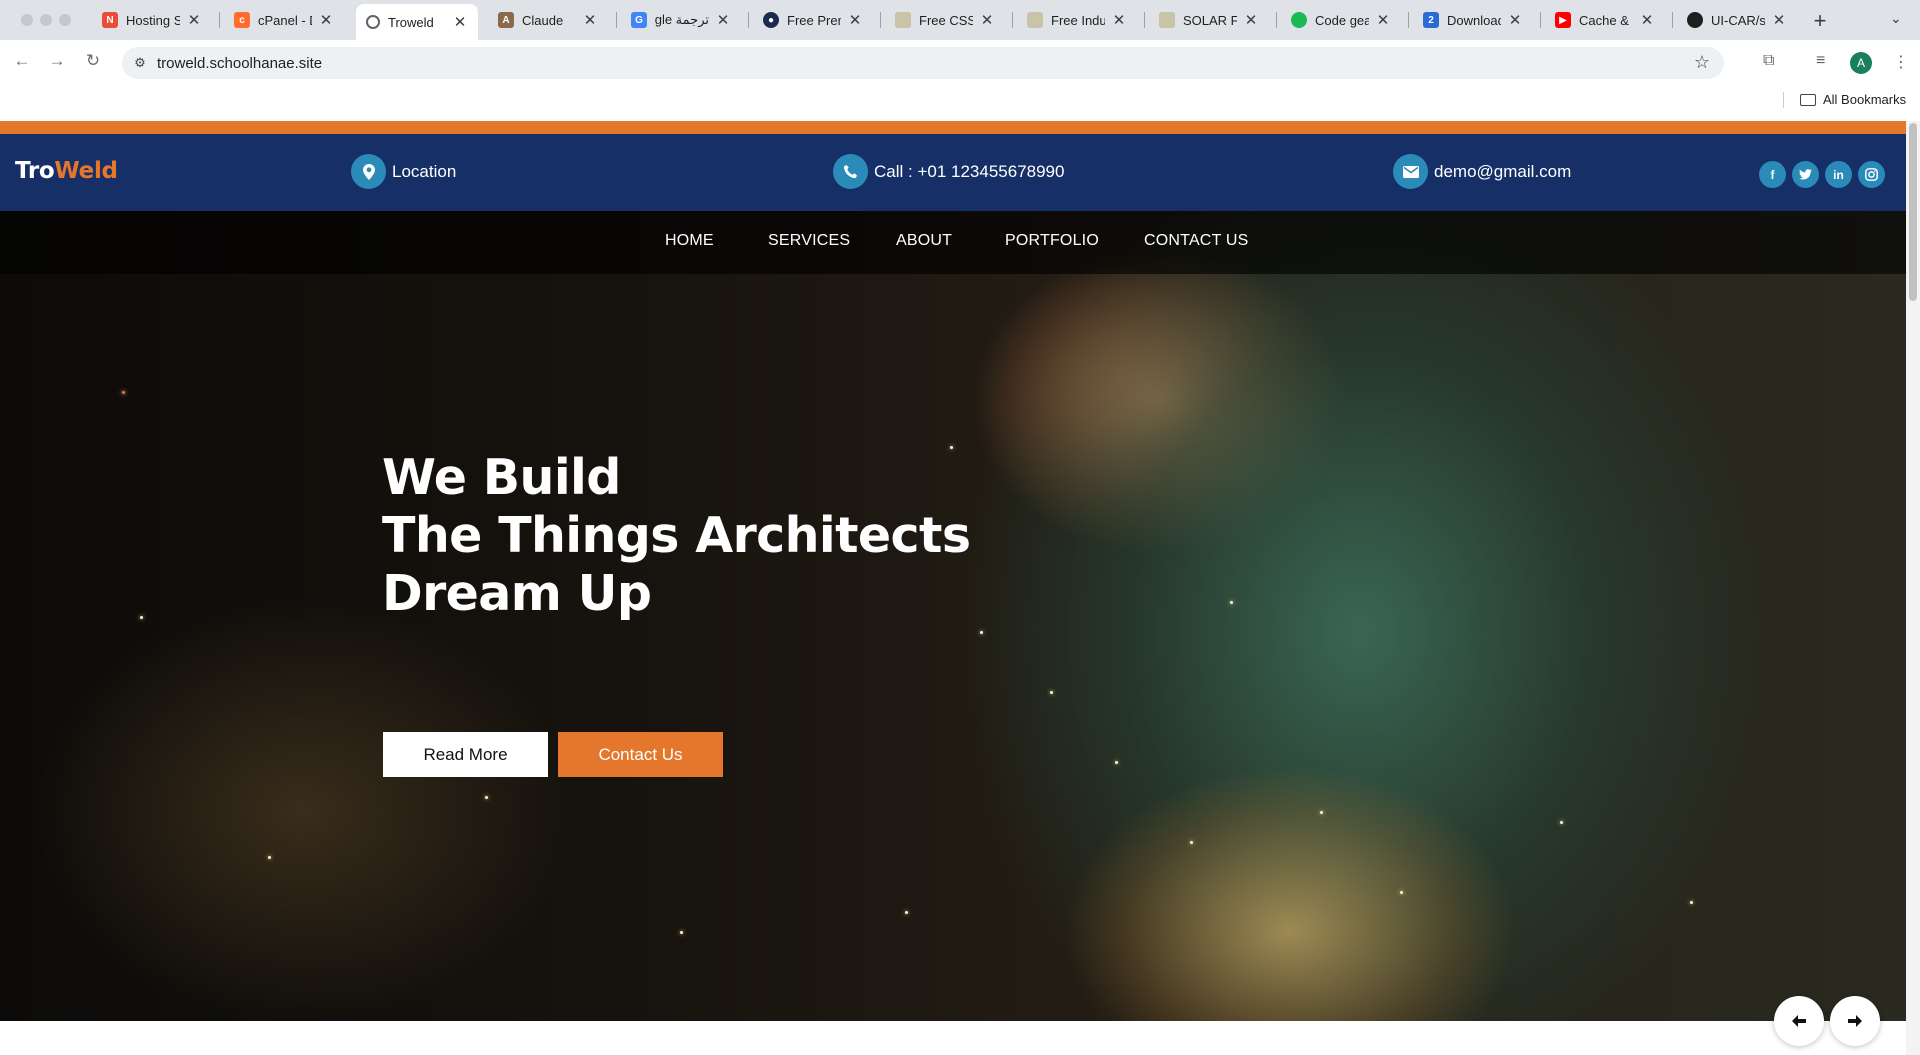 Image resolution: width=1920 pixels, height=1055 pixels. What do you see at coordinates (1799, 1021) in the screenshot?
I see `slider-prev-button` at bounding box center [1799, 1021].